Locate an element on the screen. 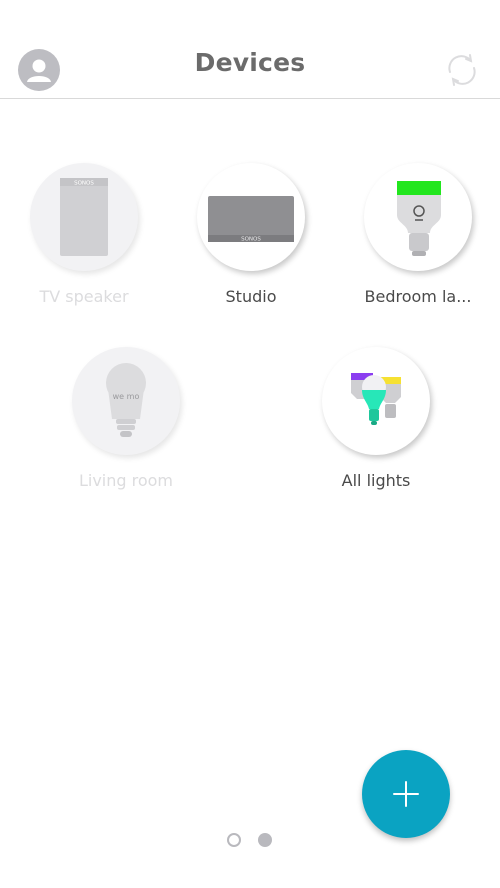 The width and height of the screenshot is (500, 888). app-header: Devices is located at coordinates (250, 49).